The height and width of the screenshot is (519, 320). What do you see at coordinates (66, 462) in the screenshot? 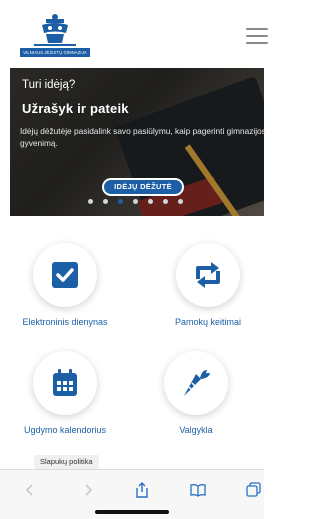
I see `cookie-policy-link: Slapukų politika` at bounding box center [66, 462].